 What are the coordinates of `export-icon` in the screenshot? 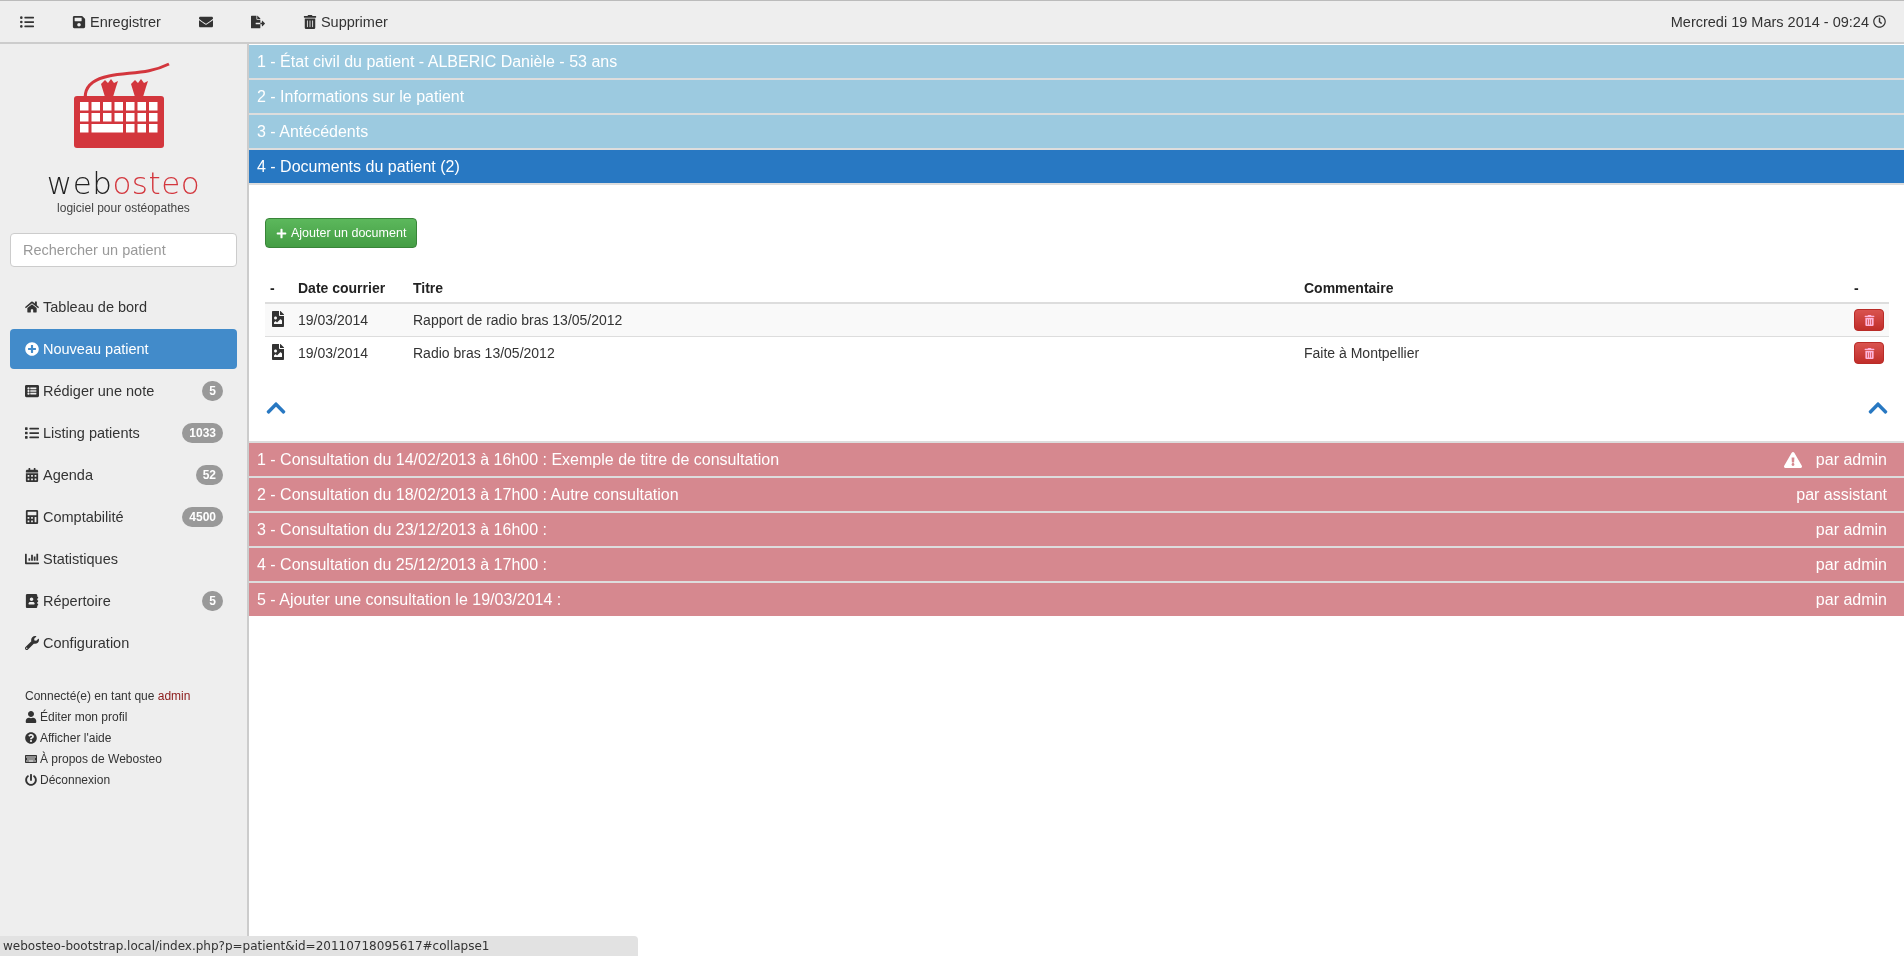 It's located at (257, 21).